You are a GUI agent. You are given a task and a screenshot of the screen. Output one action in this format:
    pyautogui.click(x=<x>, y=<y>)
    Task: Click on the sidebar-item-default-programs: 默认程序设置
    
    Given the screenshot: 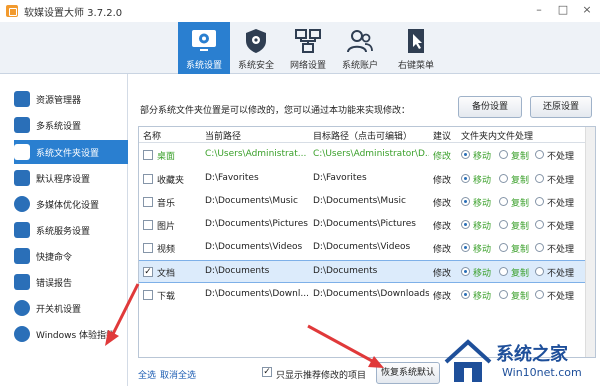 What is the action you would take?
    pyautogui.click(x=71, y=178)
    